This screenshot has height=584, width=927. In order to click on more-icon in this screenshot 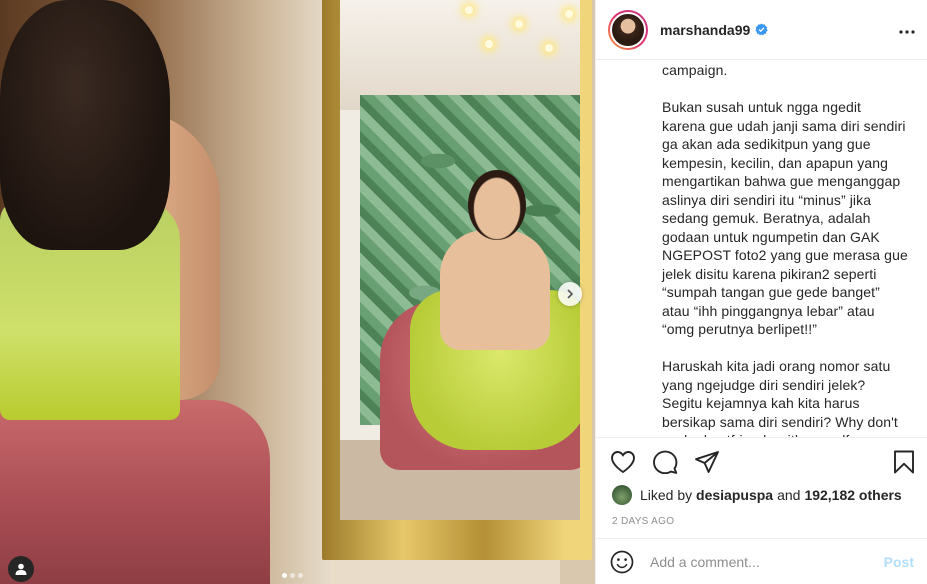, I will do `click(907, 32)`.